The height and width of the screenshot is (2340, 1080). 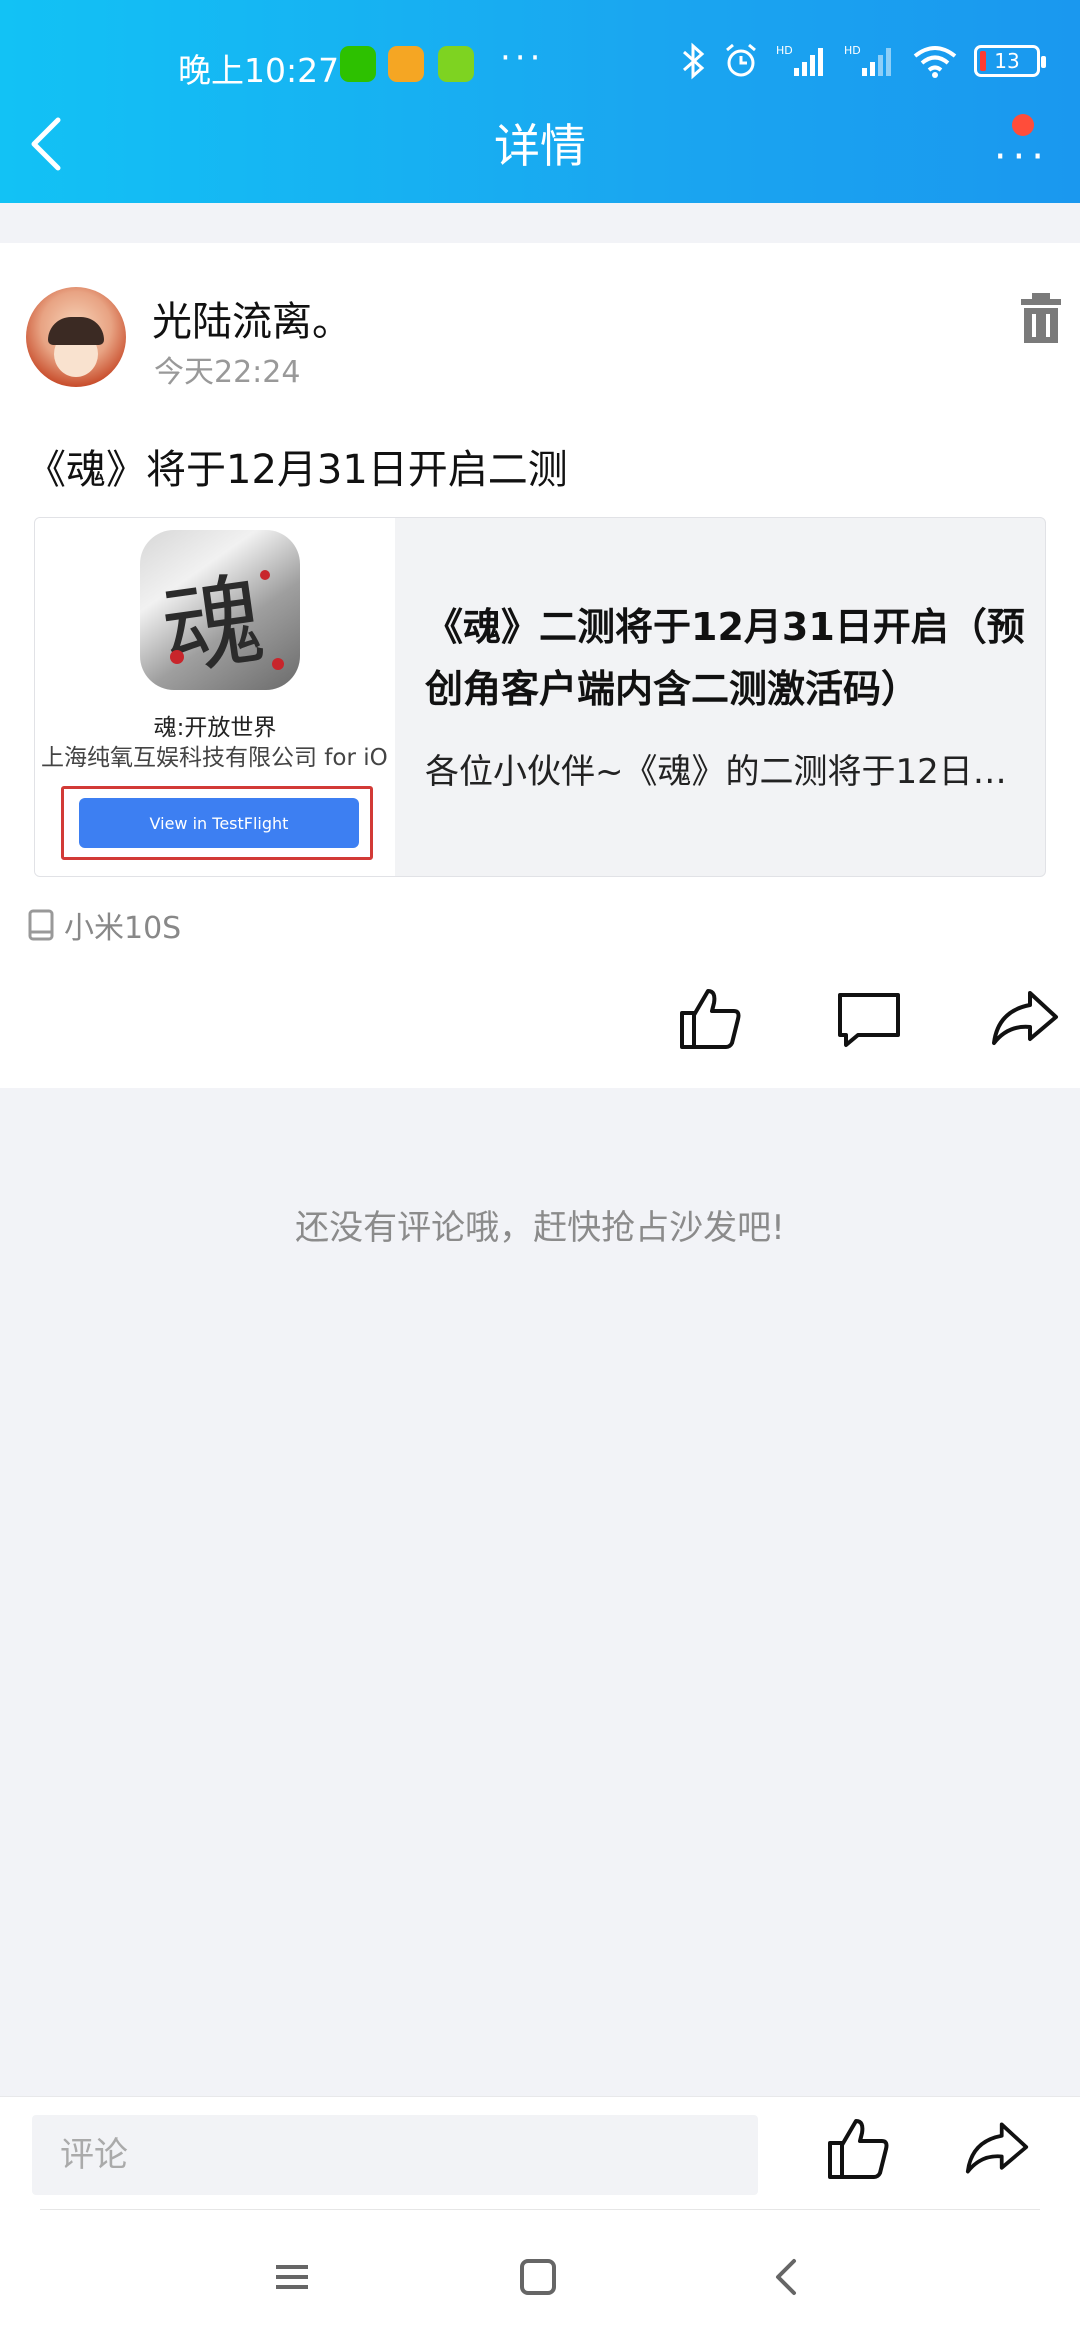 I want to click on notification-dot, so click(x=1023, y=125).